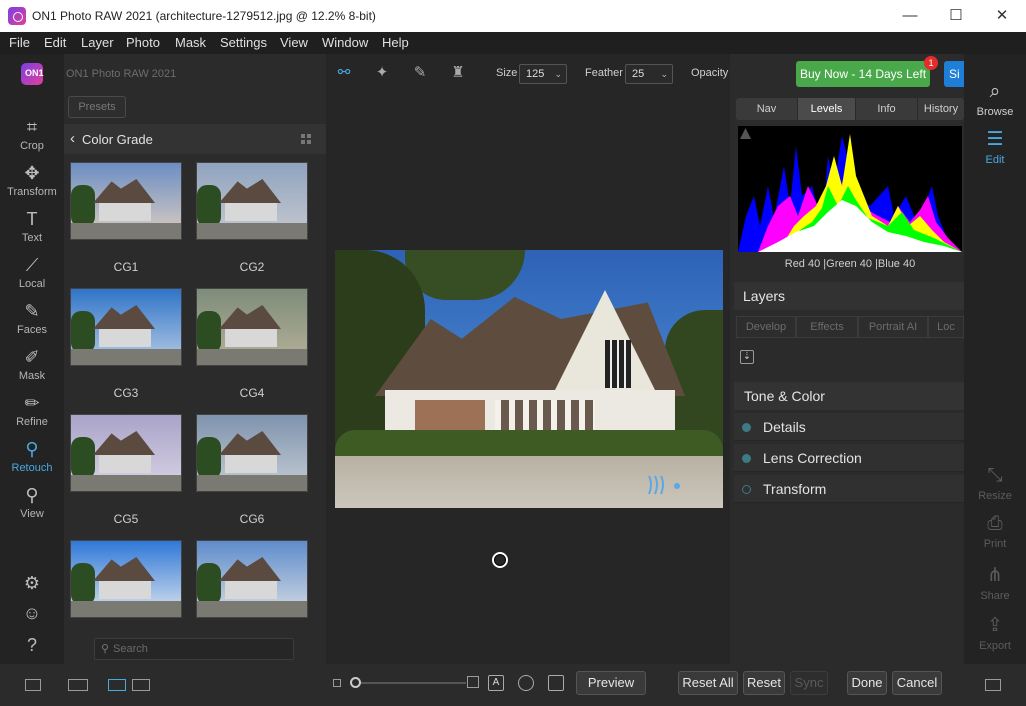  I want to click on module-export: ⇪ Export, so click(995, 633).